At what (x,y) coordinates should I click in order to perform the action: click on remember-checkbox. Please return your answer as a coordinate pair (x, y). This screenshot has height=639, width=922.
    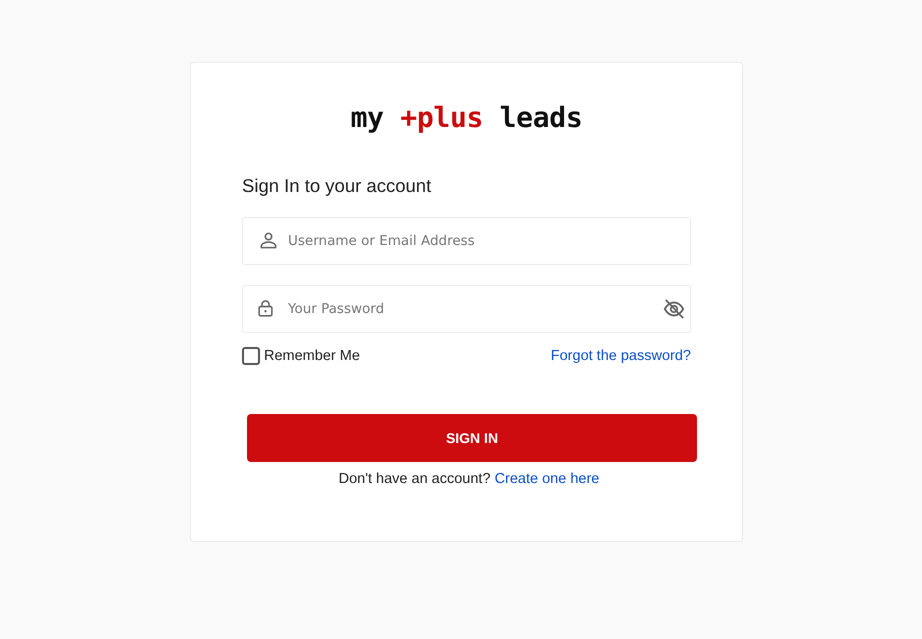
    Looking at the image, I should click on (251, 356).